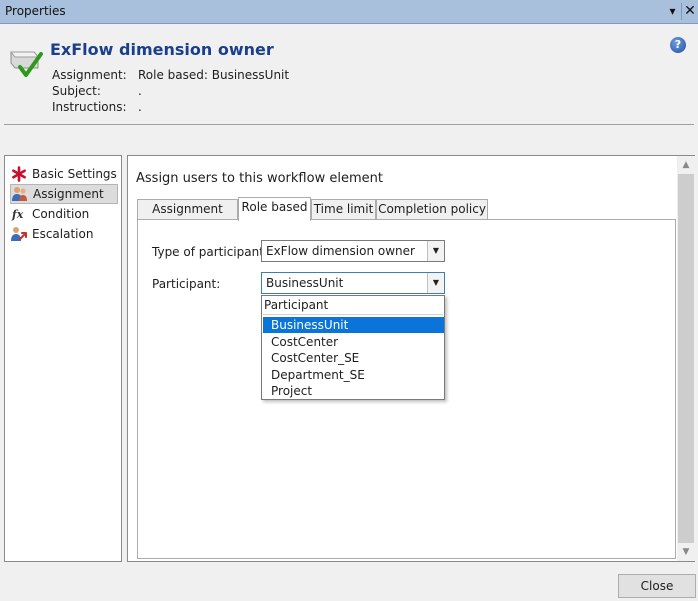  What do you see at coordinates (20, 194) in the screenshot?
I see `users-icon` at bounding box center [20, 194].